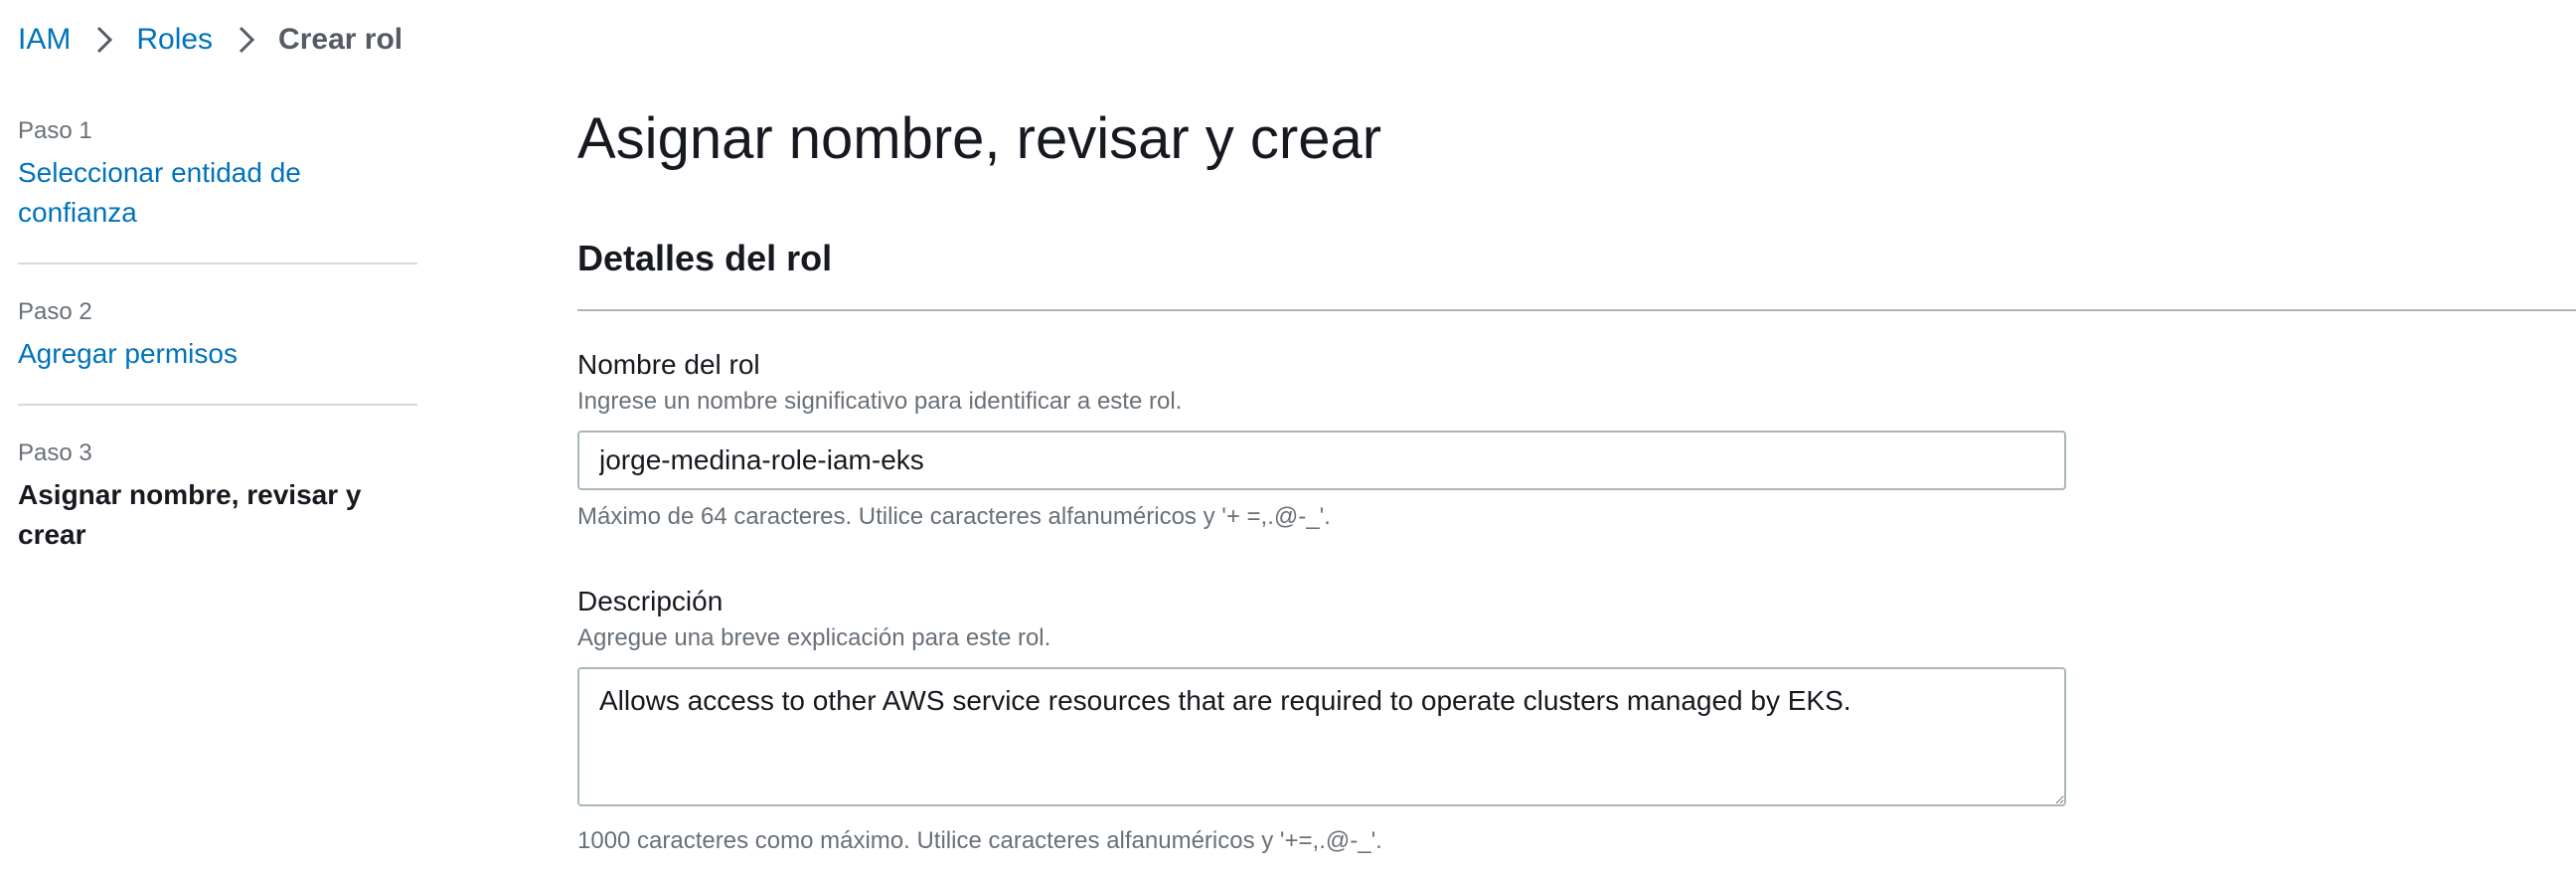 Image resolution: width=2576 pixels, height=873 pixels. I want to click on section-title: Detalles del rol, so click(1576, 272).